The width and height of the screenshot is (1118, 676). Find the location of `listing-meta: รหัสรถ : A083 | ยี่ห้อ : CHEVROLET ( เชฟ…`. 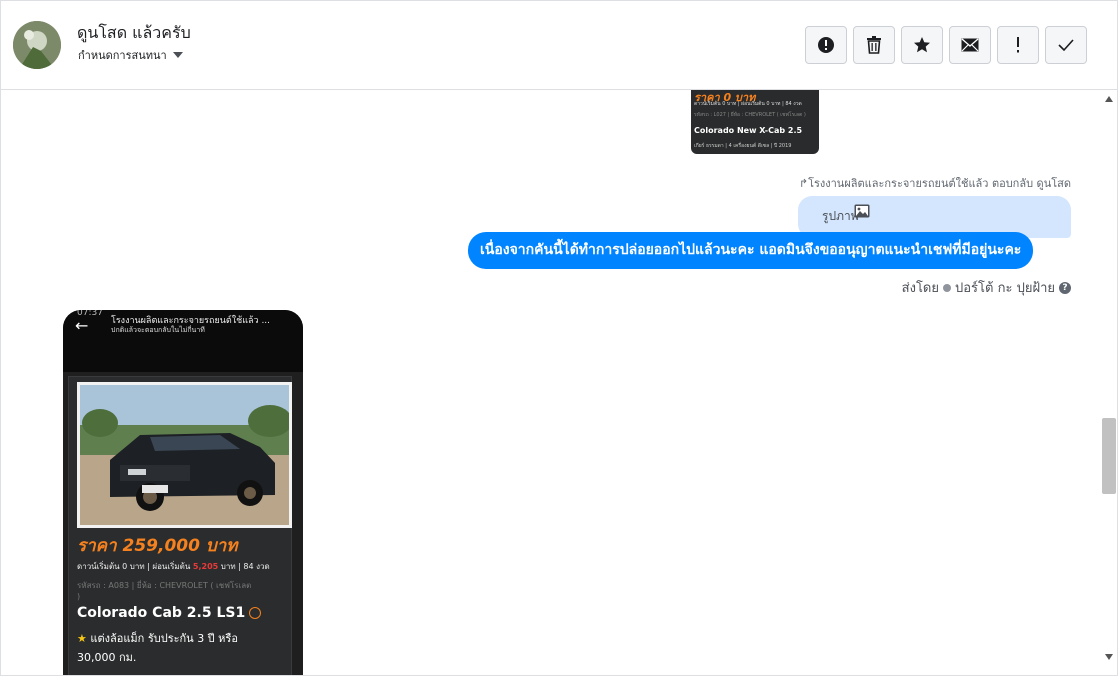

listing-meta: รหัสรถ : A083 | ยี่ห้อ : CHEVROLET ( เชฟ… is located at coordinates (164, 585).